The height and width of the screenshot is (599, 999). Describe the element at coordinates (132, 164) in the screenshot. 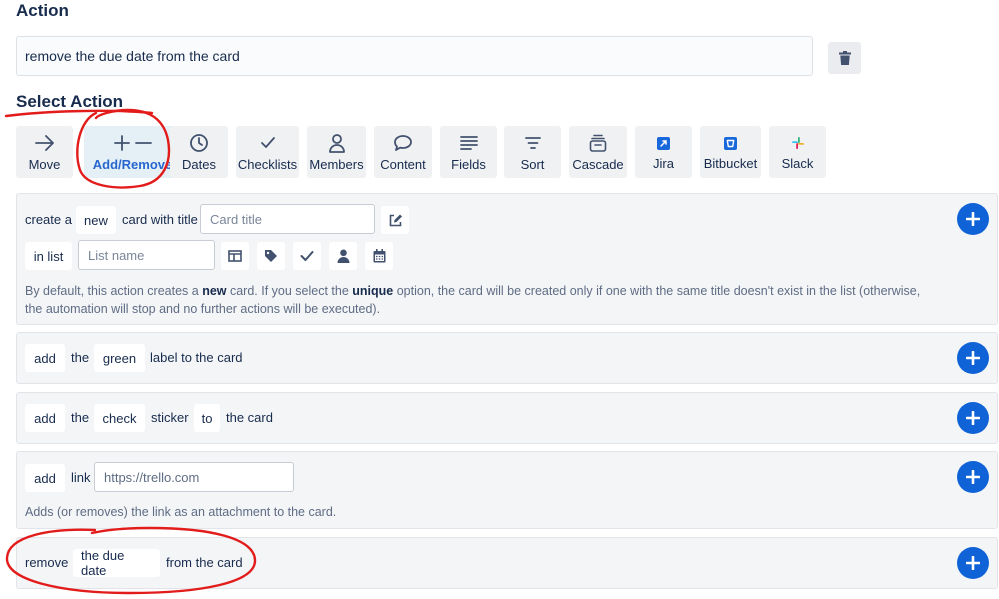

I see `tab-label: Add/Remove` at that location.